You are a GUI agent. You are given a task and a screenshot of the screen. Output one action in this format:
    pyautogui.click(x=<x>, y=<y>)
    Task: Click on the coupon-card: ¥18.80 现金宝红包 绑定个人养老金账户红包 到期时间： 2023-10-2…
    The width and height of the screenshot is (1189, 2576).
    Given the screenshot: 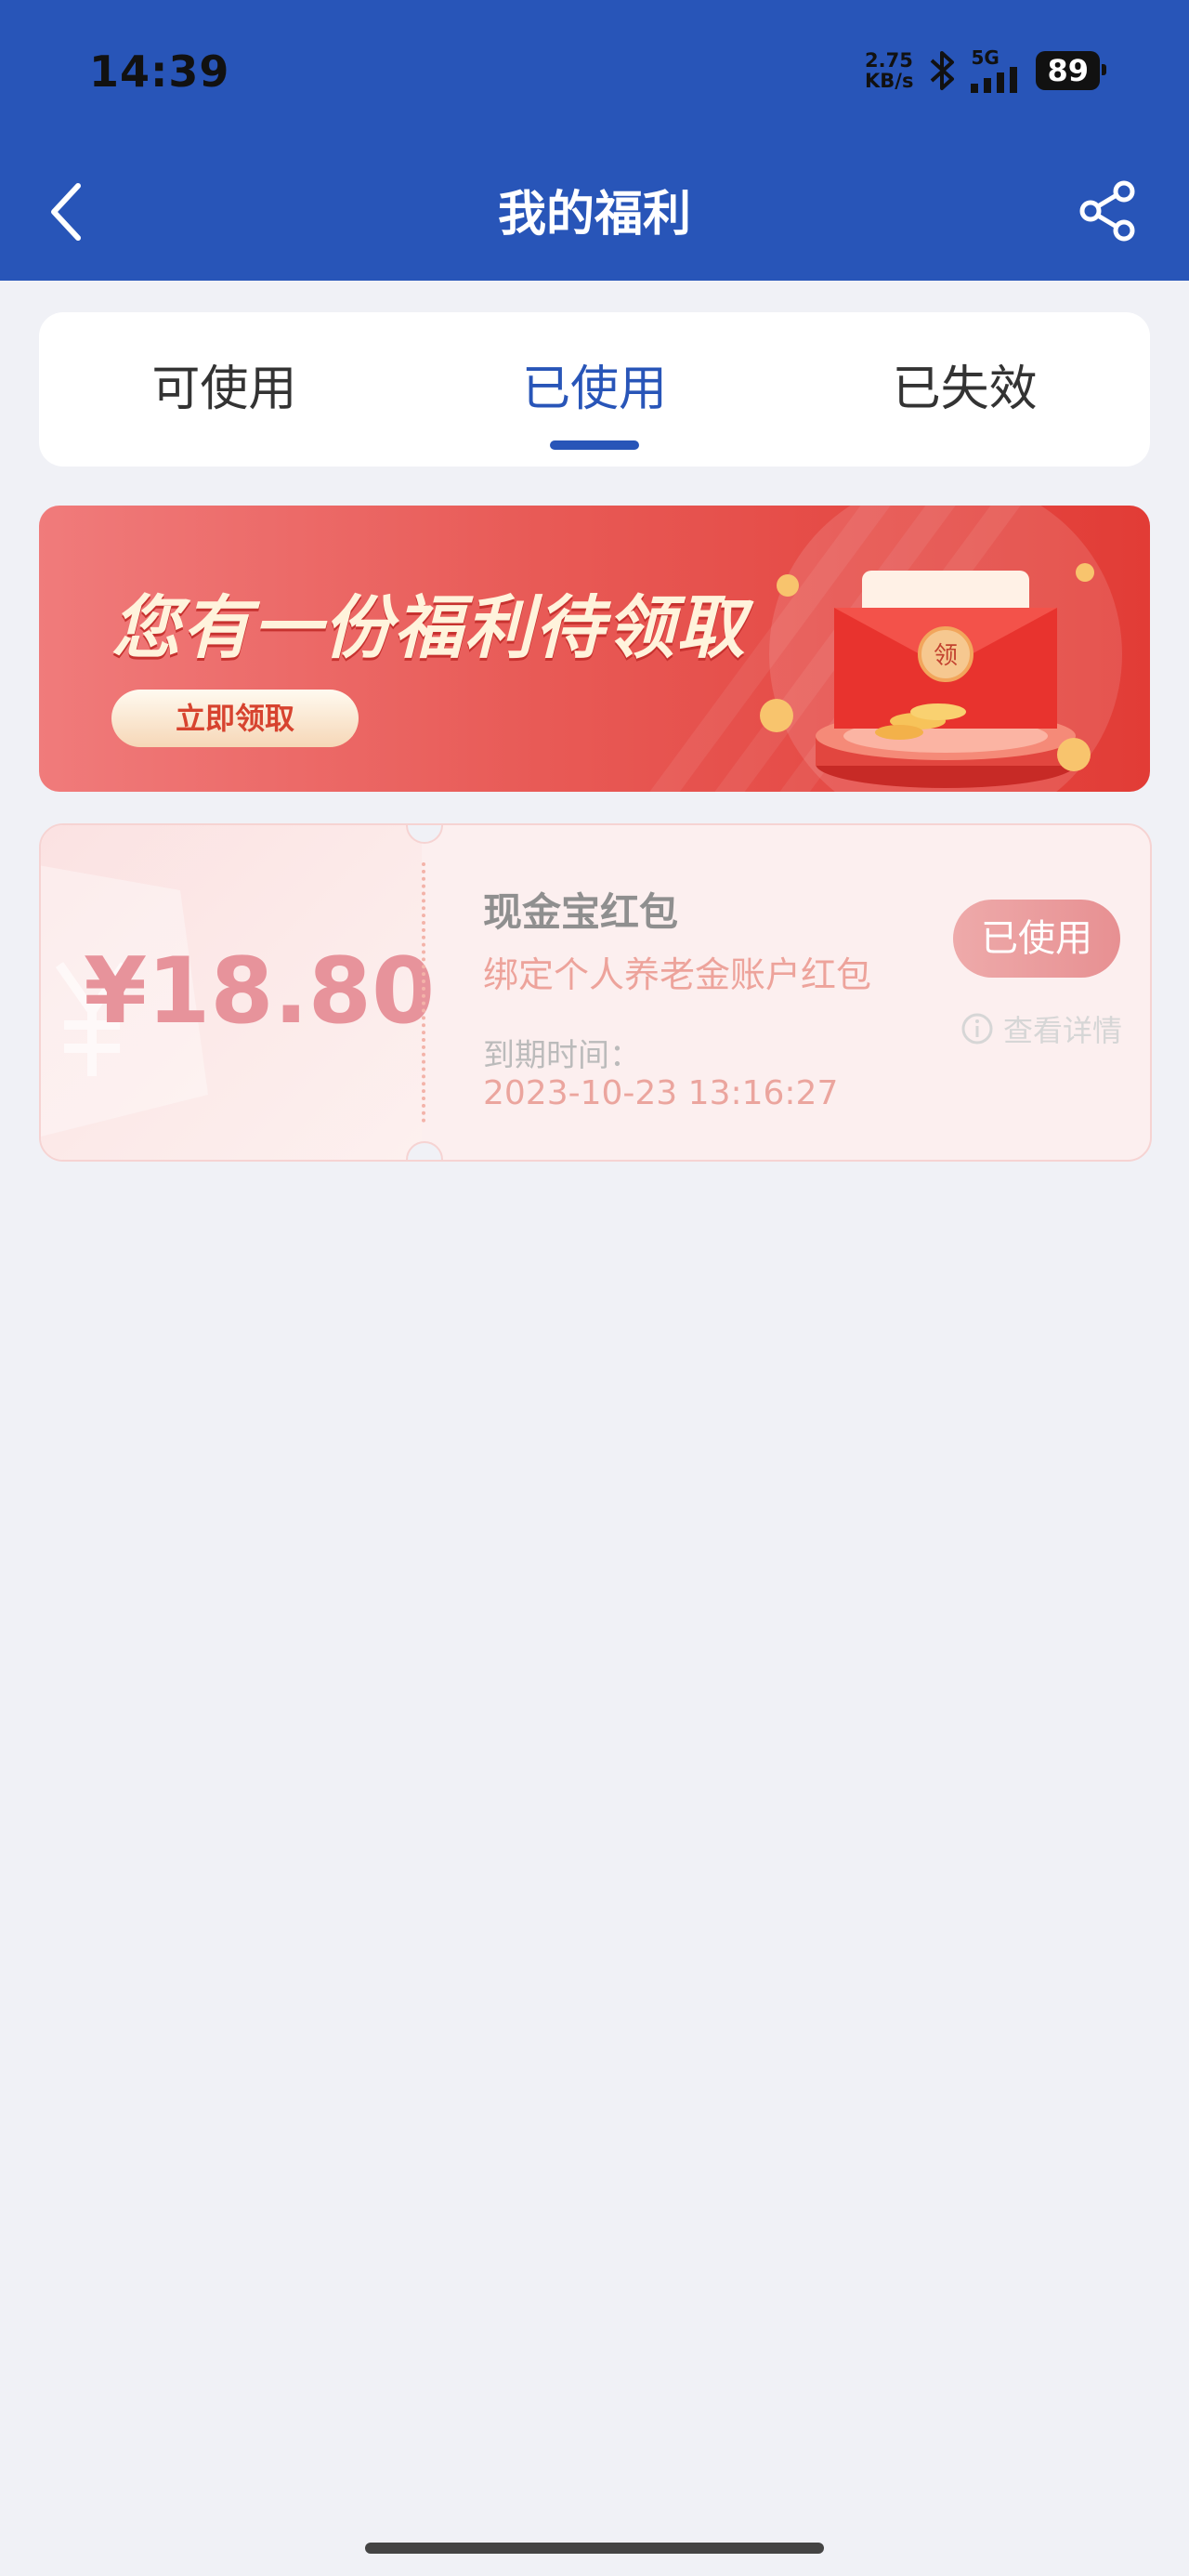 What is the action you would take?
    pyautogui.click(x=595, y=992)
    